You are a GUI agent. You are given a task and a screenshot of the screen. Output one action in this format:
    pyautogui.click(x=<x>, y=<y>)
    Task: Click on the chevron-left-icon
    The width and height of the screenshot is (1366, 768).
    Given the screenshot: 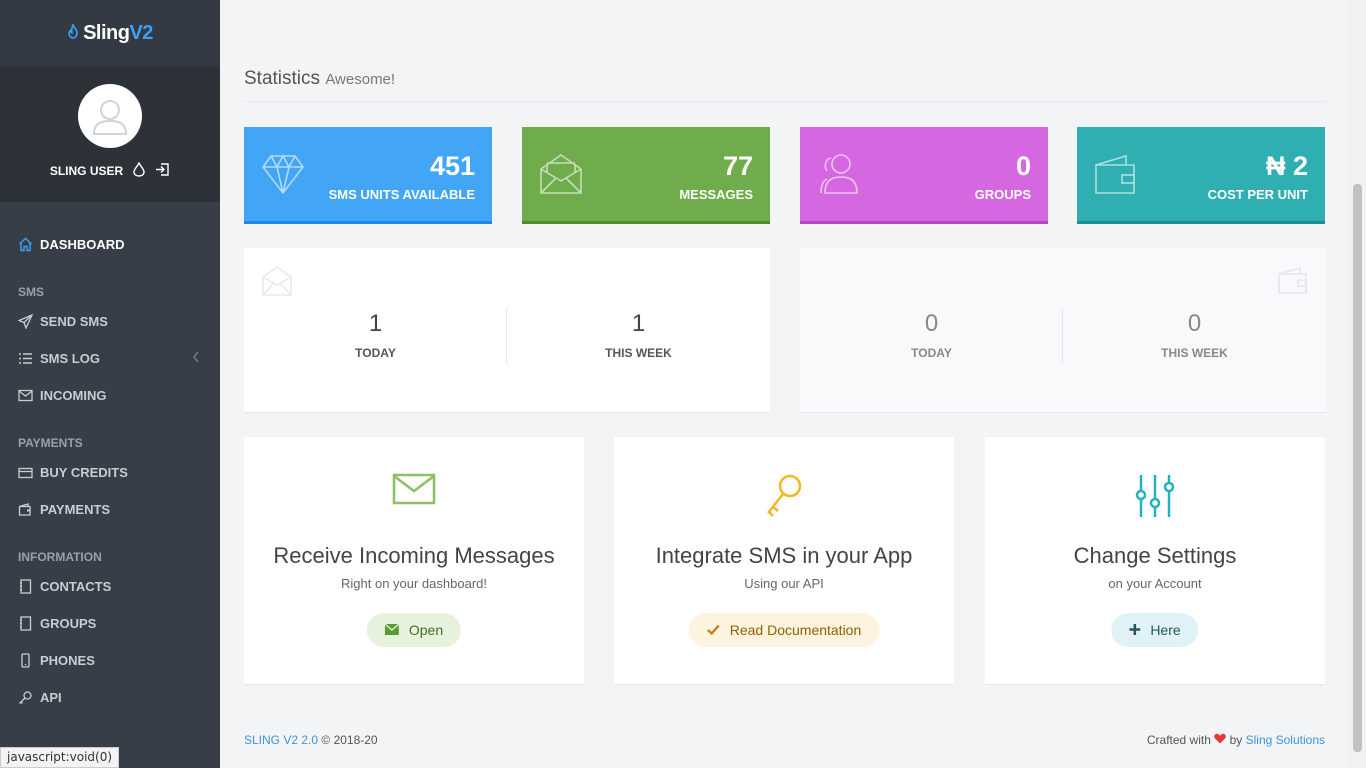 What is the action you would take?
    pyautogui.click(x=196, y=358)
    